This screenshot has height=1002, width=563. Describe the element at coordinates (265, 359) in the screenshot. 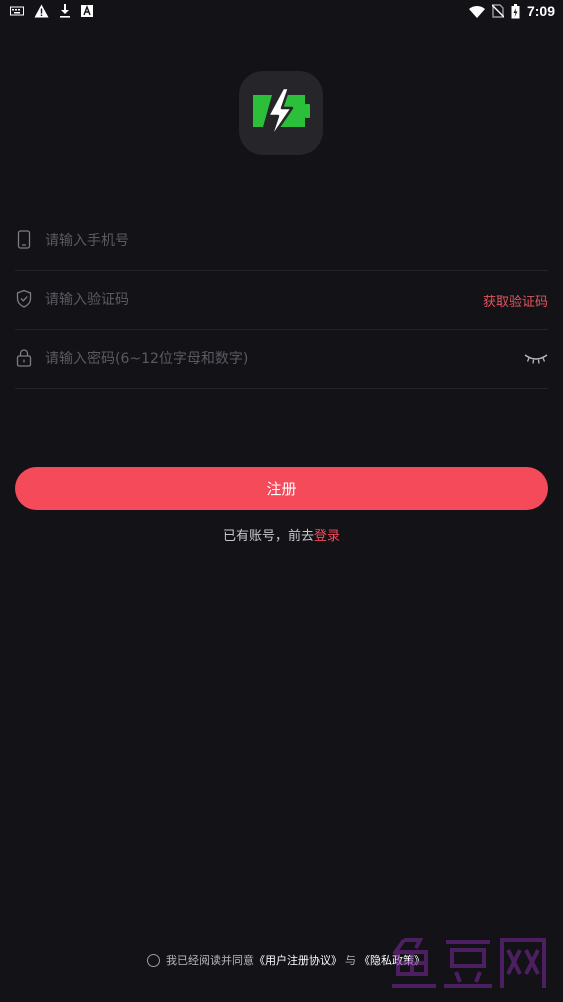

I see `password-input` at that location.